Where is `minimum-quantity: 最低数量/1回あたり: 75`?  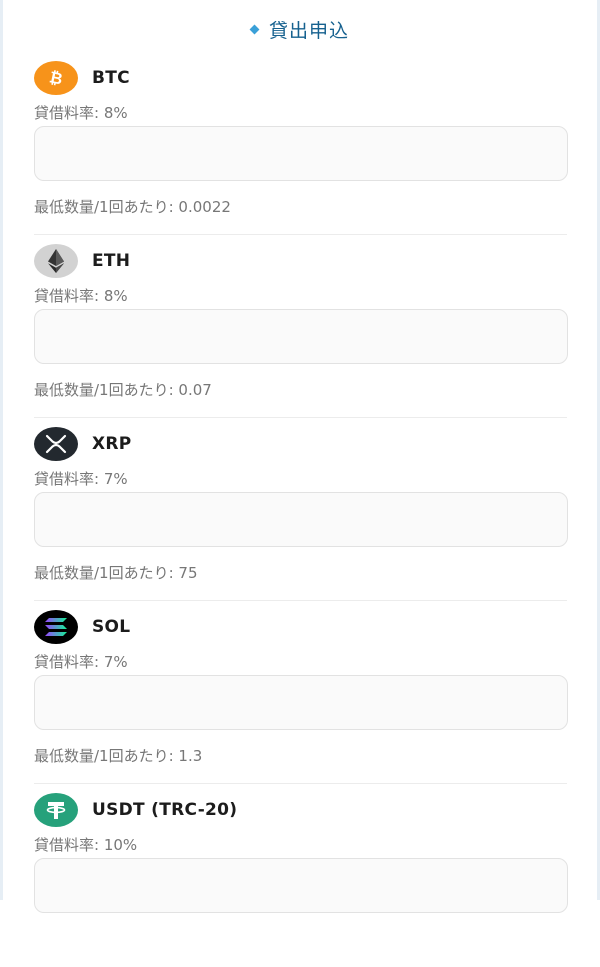
minimum-quantity: 最低数量/1回あたり: 75 is located at coordinates (116, 573).